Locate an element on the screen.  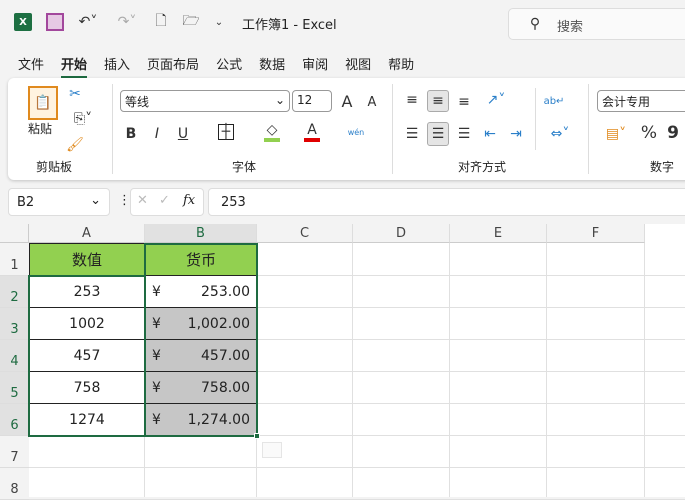
select-all-corner is located at coordinates (14, 233).